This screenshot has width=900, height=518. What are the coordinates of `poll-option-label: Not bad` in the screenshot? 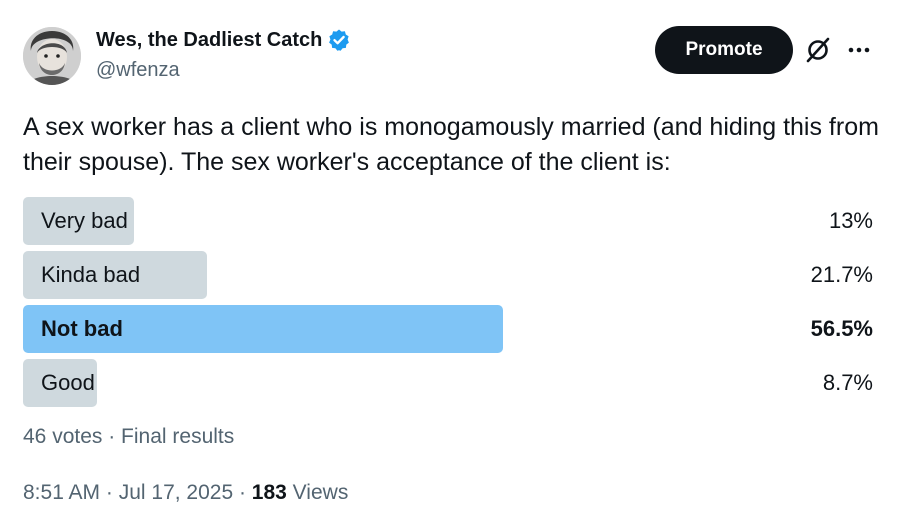 It's located at (82, 328).